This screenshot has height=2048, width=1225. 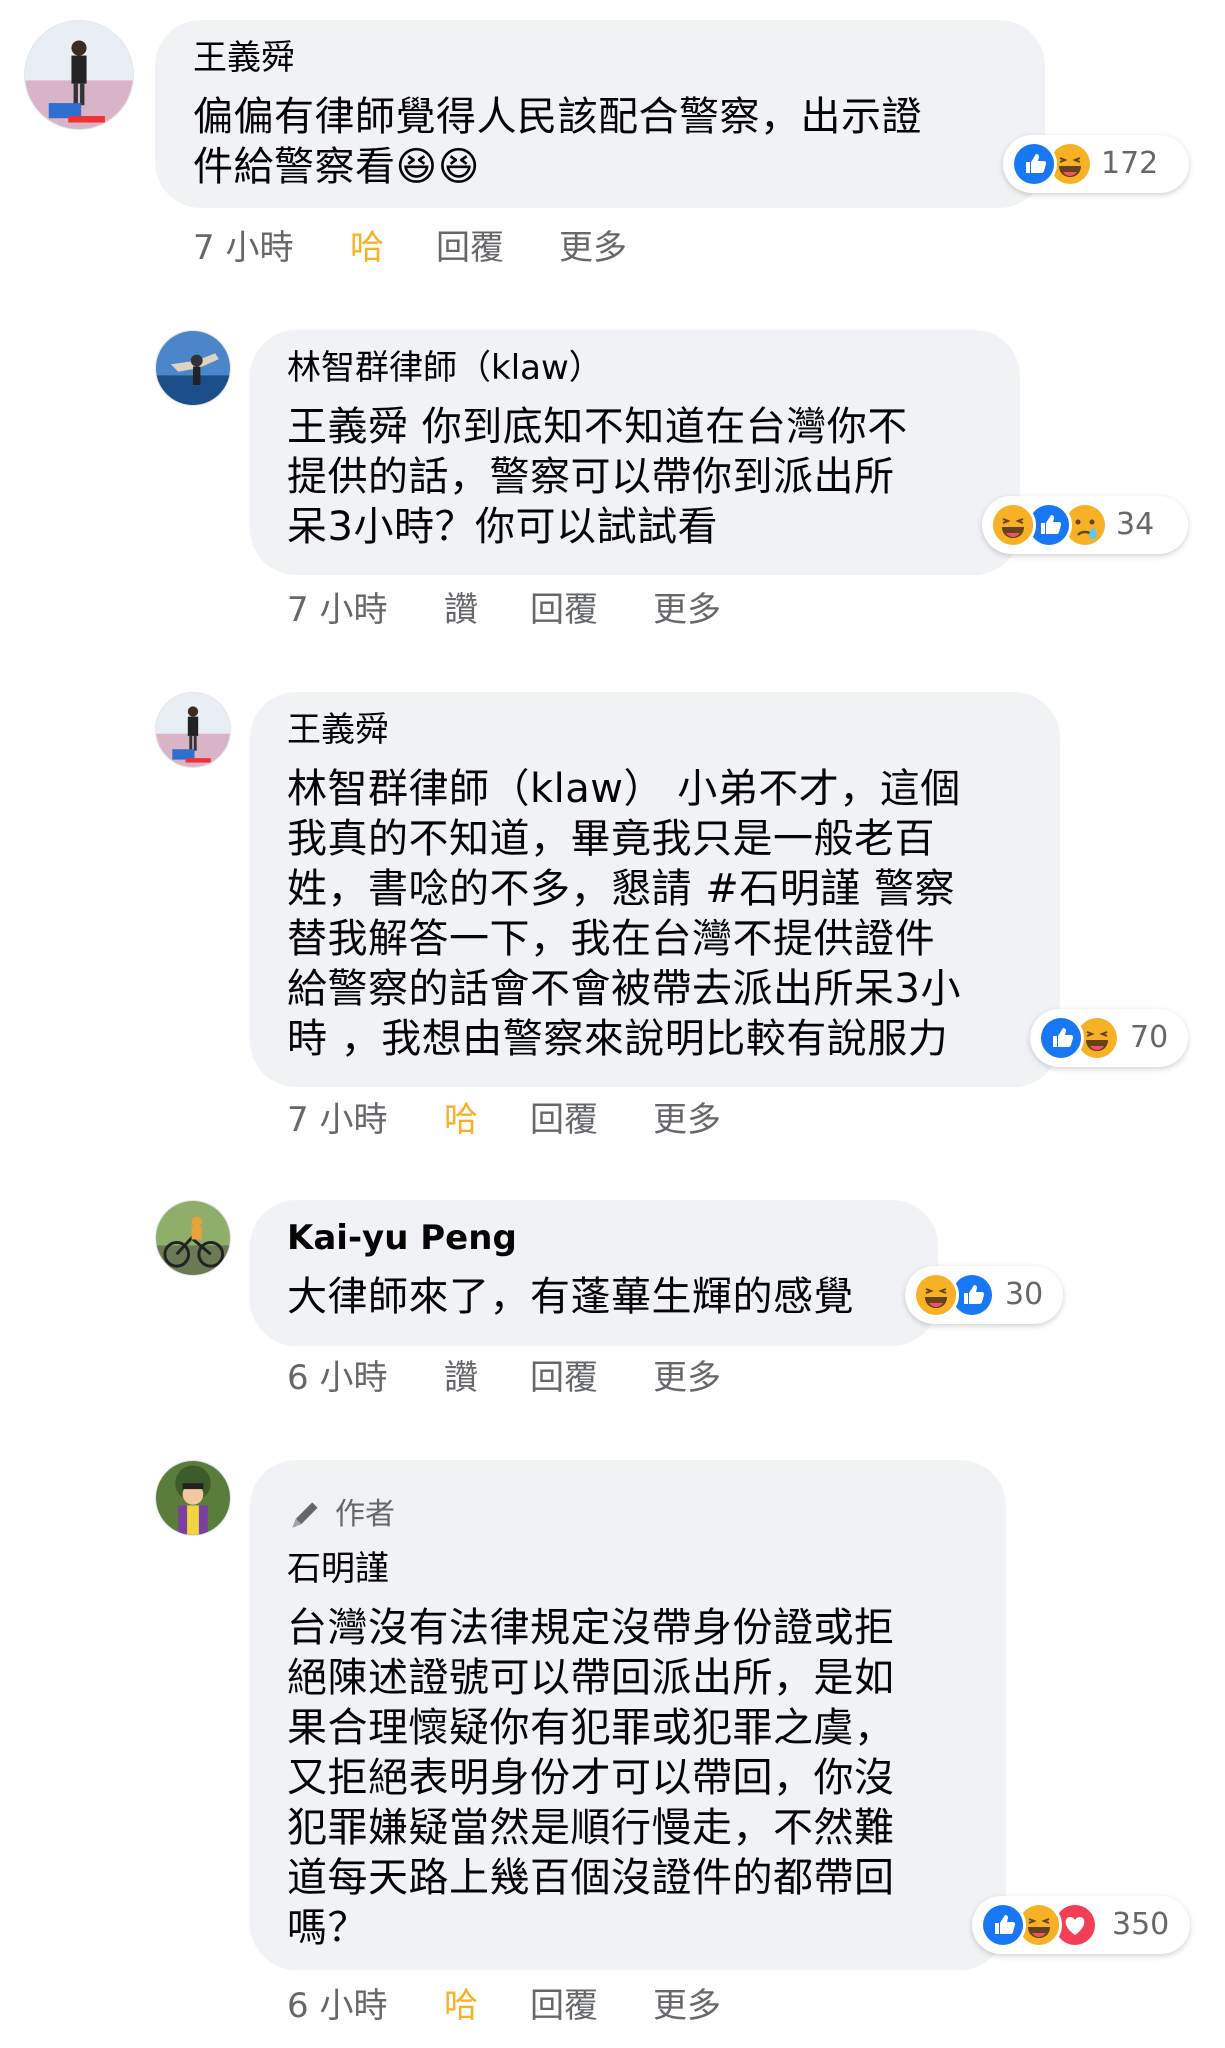 I want to click on reaction-summary: 30, so click(x=984, y=1295).